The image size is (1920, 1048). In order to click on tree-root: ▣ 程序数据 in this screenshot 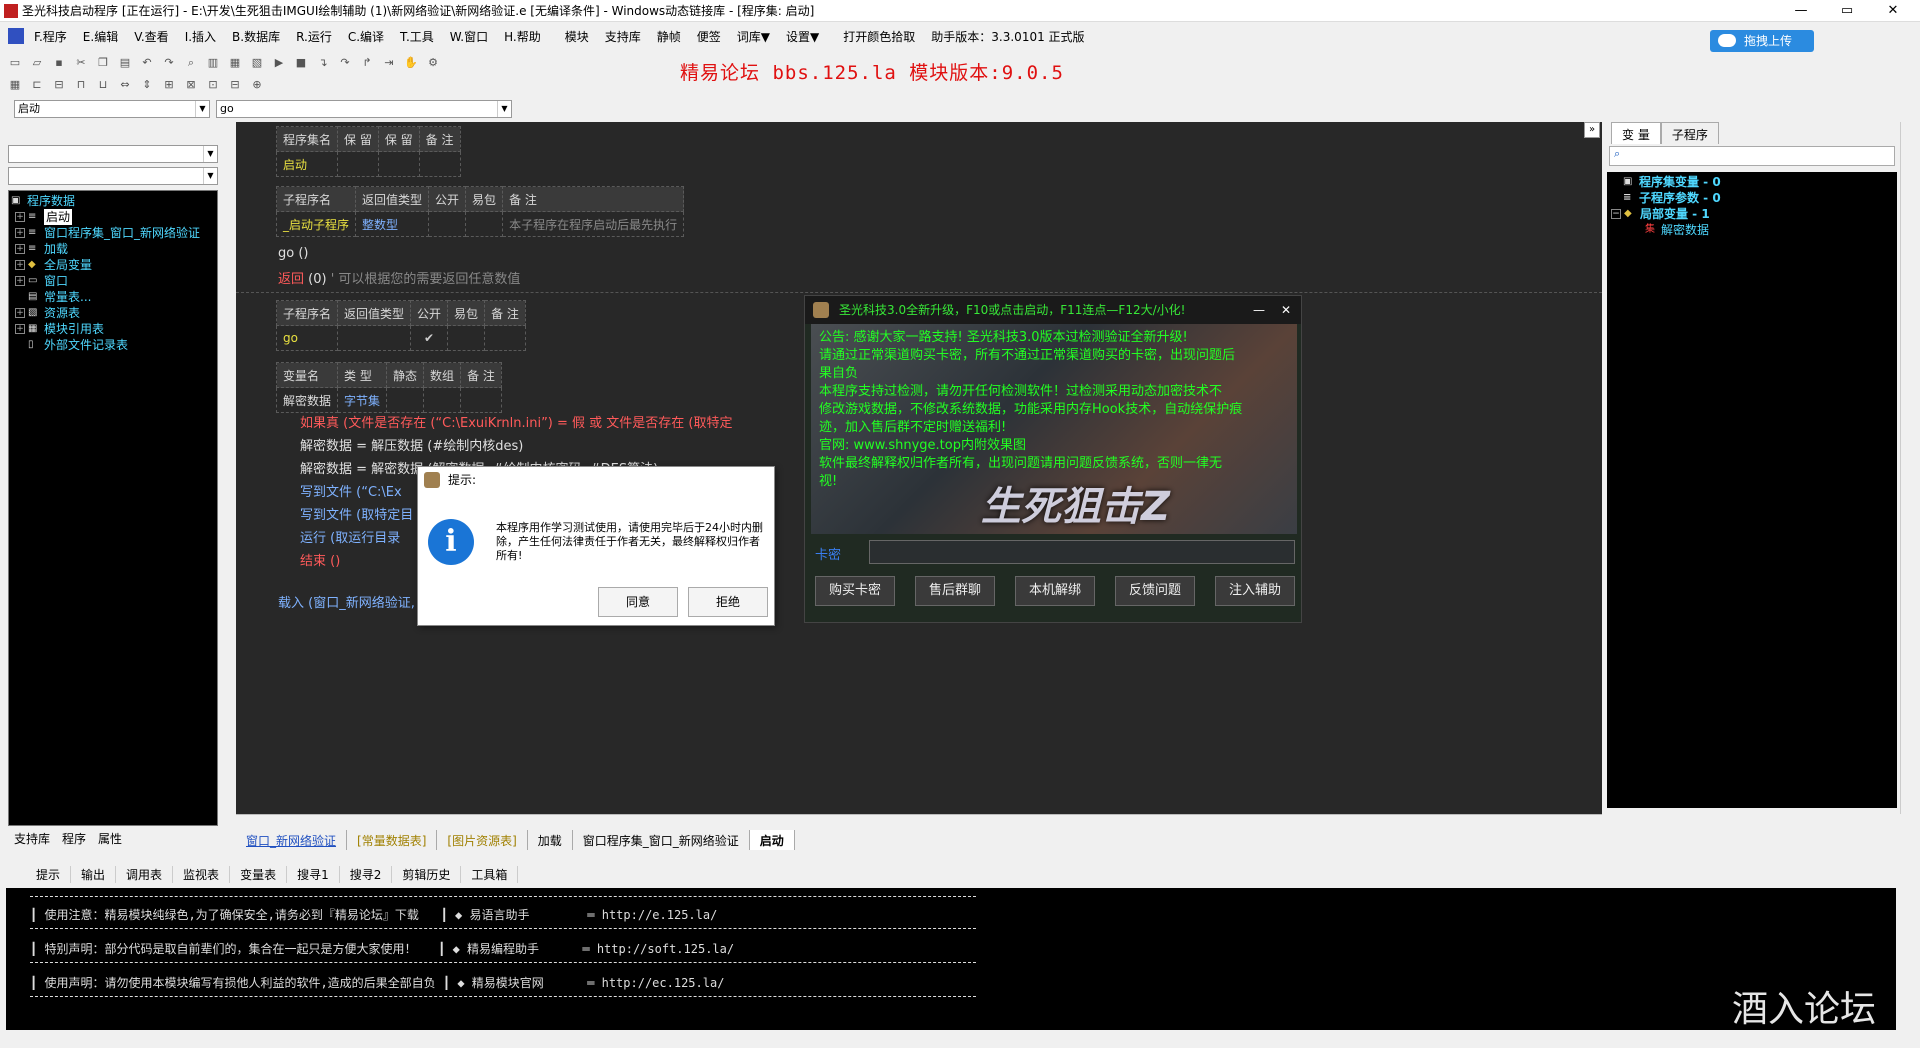, I will do `click(113, 201)`.